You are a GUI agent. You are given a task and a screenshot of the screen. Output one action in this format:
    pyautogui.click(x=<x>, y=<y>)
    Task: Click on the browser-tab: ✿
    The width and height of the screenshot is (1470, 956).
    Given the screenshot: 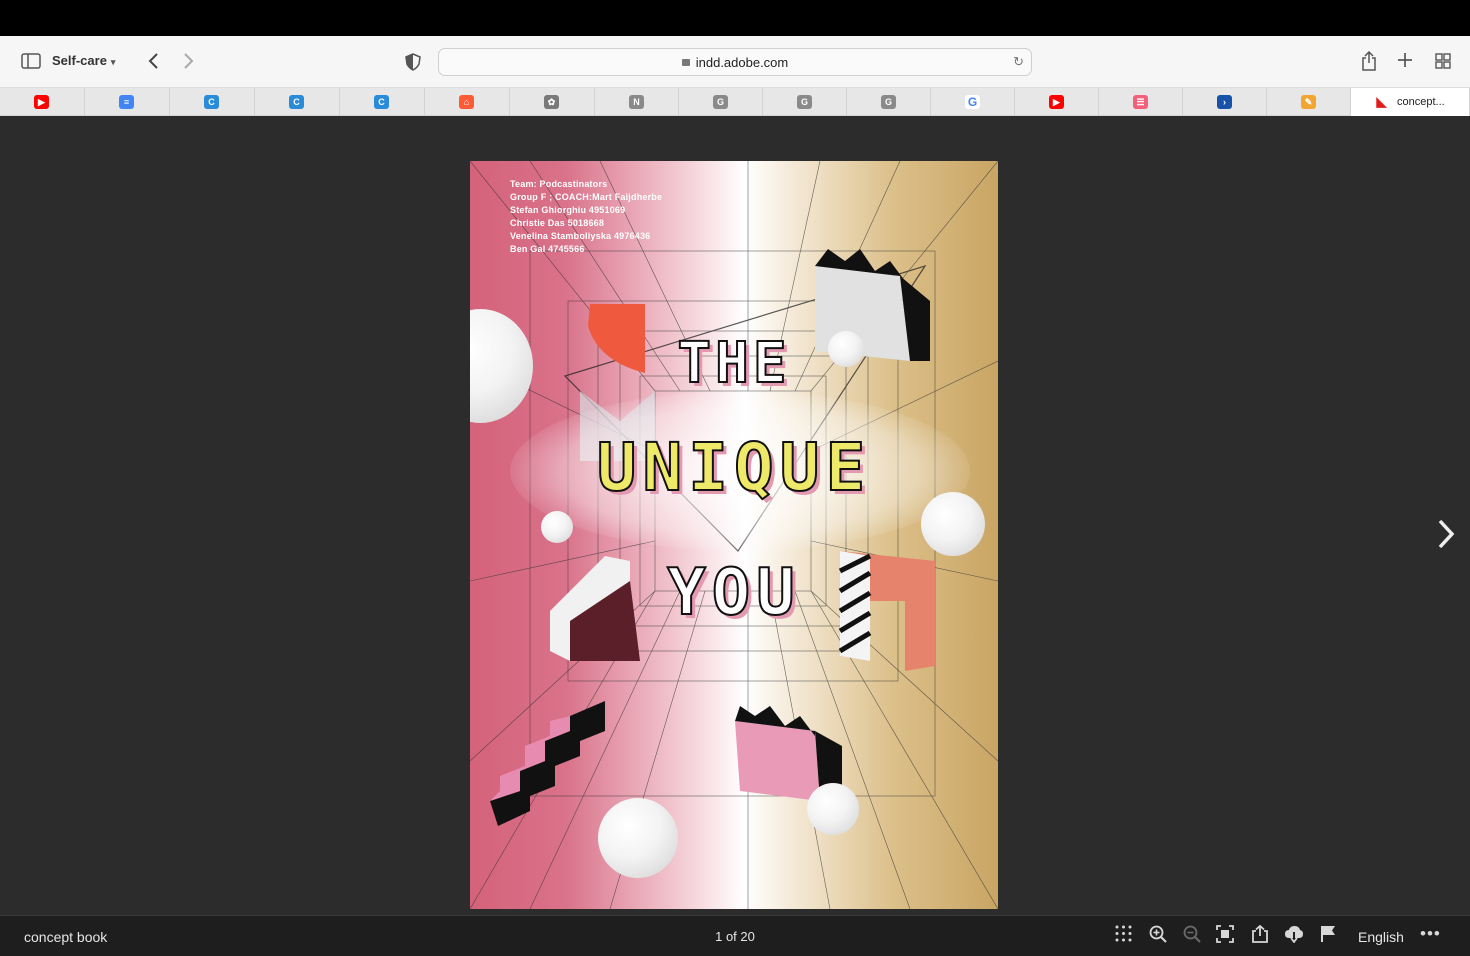 What is the action you would take?
    pyautogui.click(x=552, y=102)
    